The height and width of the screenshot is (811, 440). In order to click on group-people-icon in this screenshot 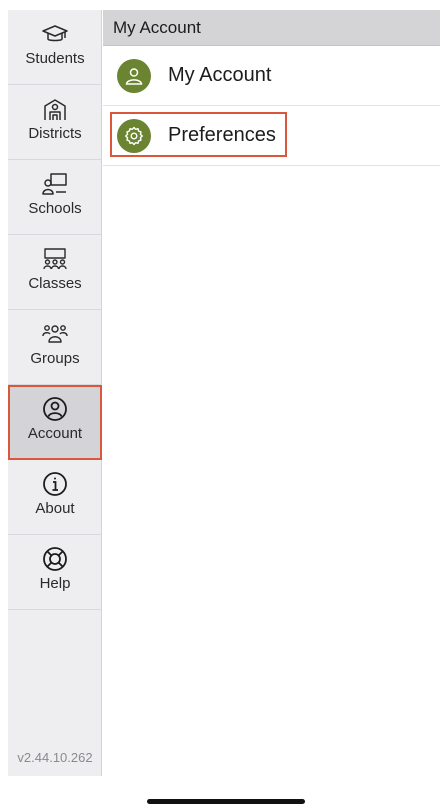, I will do `click(55, 334)`.